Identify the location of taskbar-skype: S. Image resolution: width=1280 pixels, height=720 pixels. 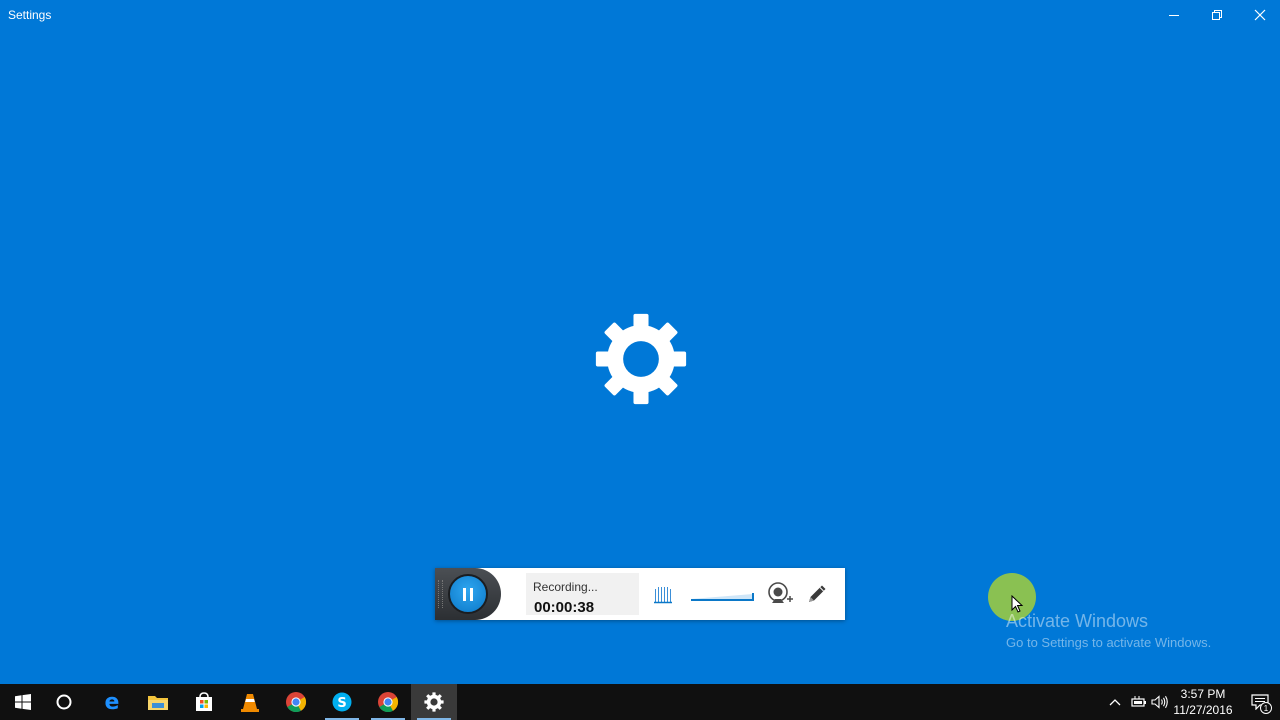
(342, 702).